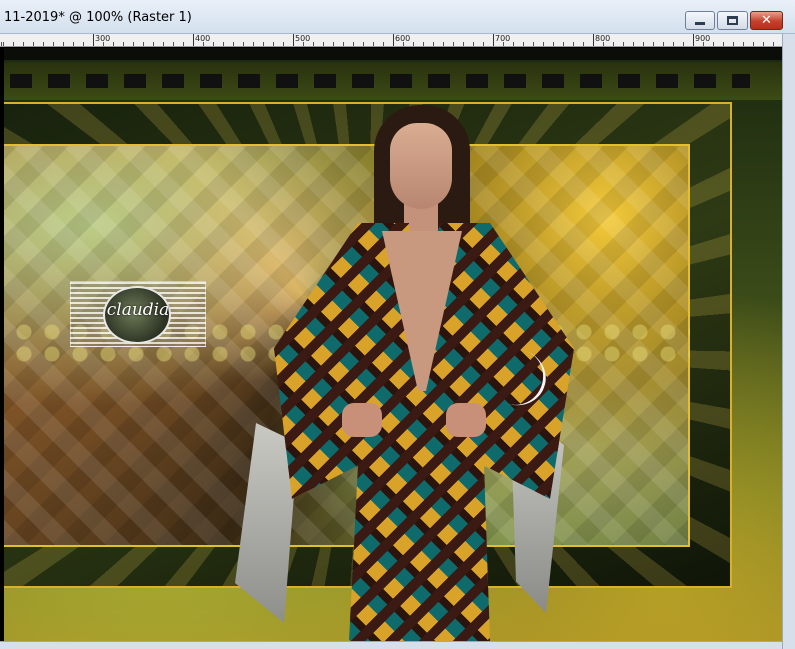  I want to click on maximize-icon, so click(732, 20).